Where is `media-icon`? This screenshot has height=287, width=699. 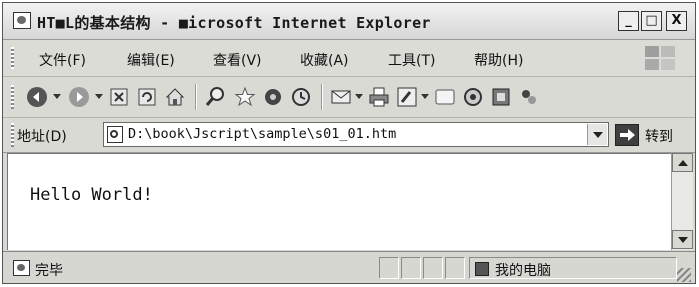
media-icon is located at coordinates (273, 97).